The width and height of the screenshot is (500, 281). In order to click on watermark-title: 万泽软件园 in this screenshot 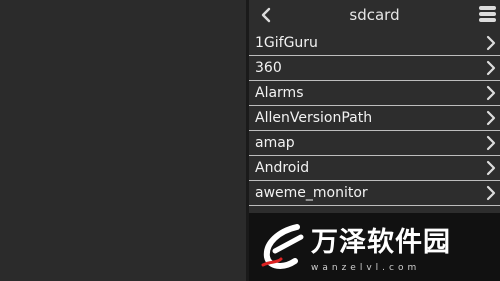, I will do `click(381, 242)`.